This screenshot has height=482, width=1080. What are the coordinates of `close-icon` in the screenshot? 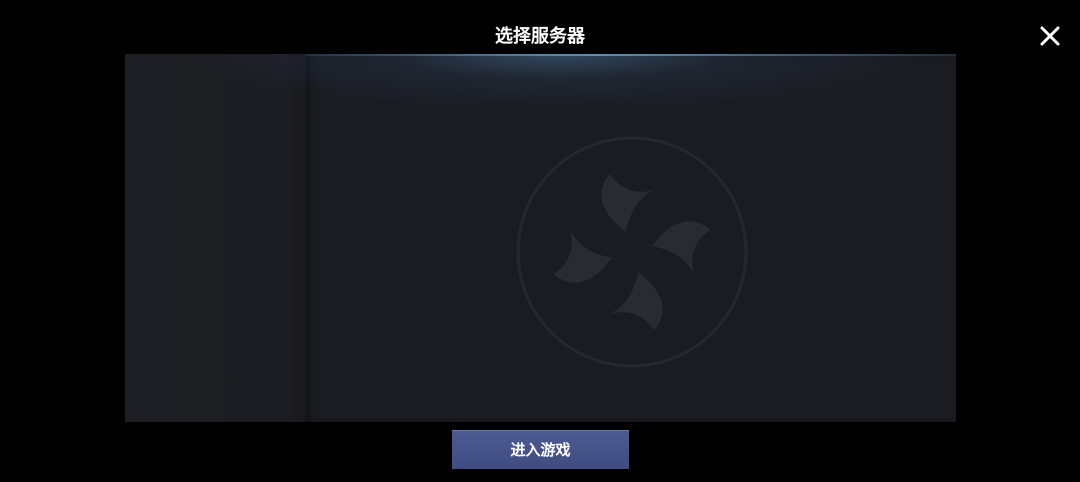 It's located at (1050, 36).